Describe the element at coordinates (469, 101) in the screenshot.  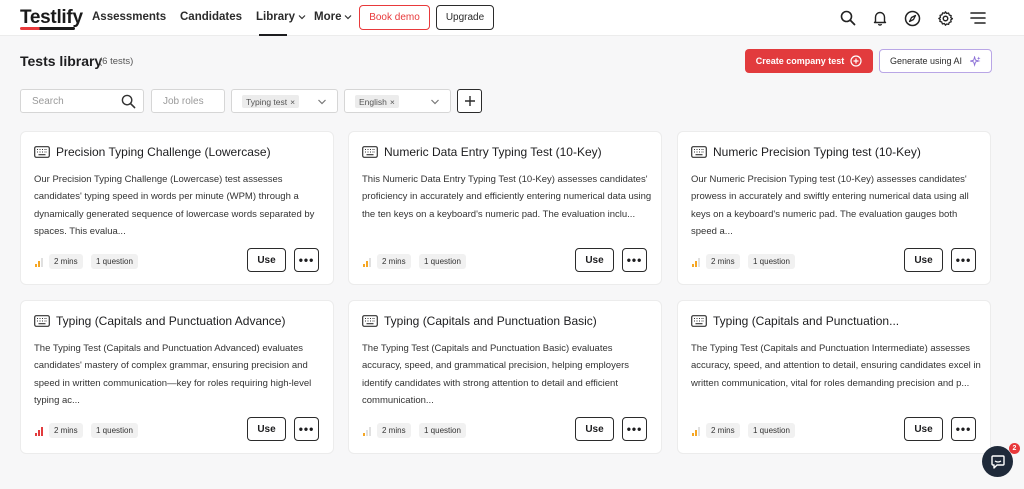
I see `add-filter-button` at that location.